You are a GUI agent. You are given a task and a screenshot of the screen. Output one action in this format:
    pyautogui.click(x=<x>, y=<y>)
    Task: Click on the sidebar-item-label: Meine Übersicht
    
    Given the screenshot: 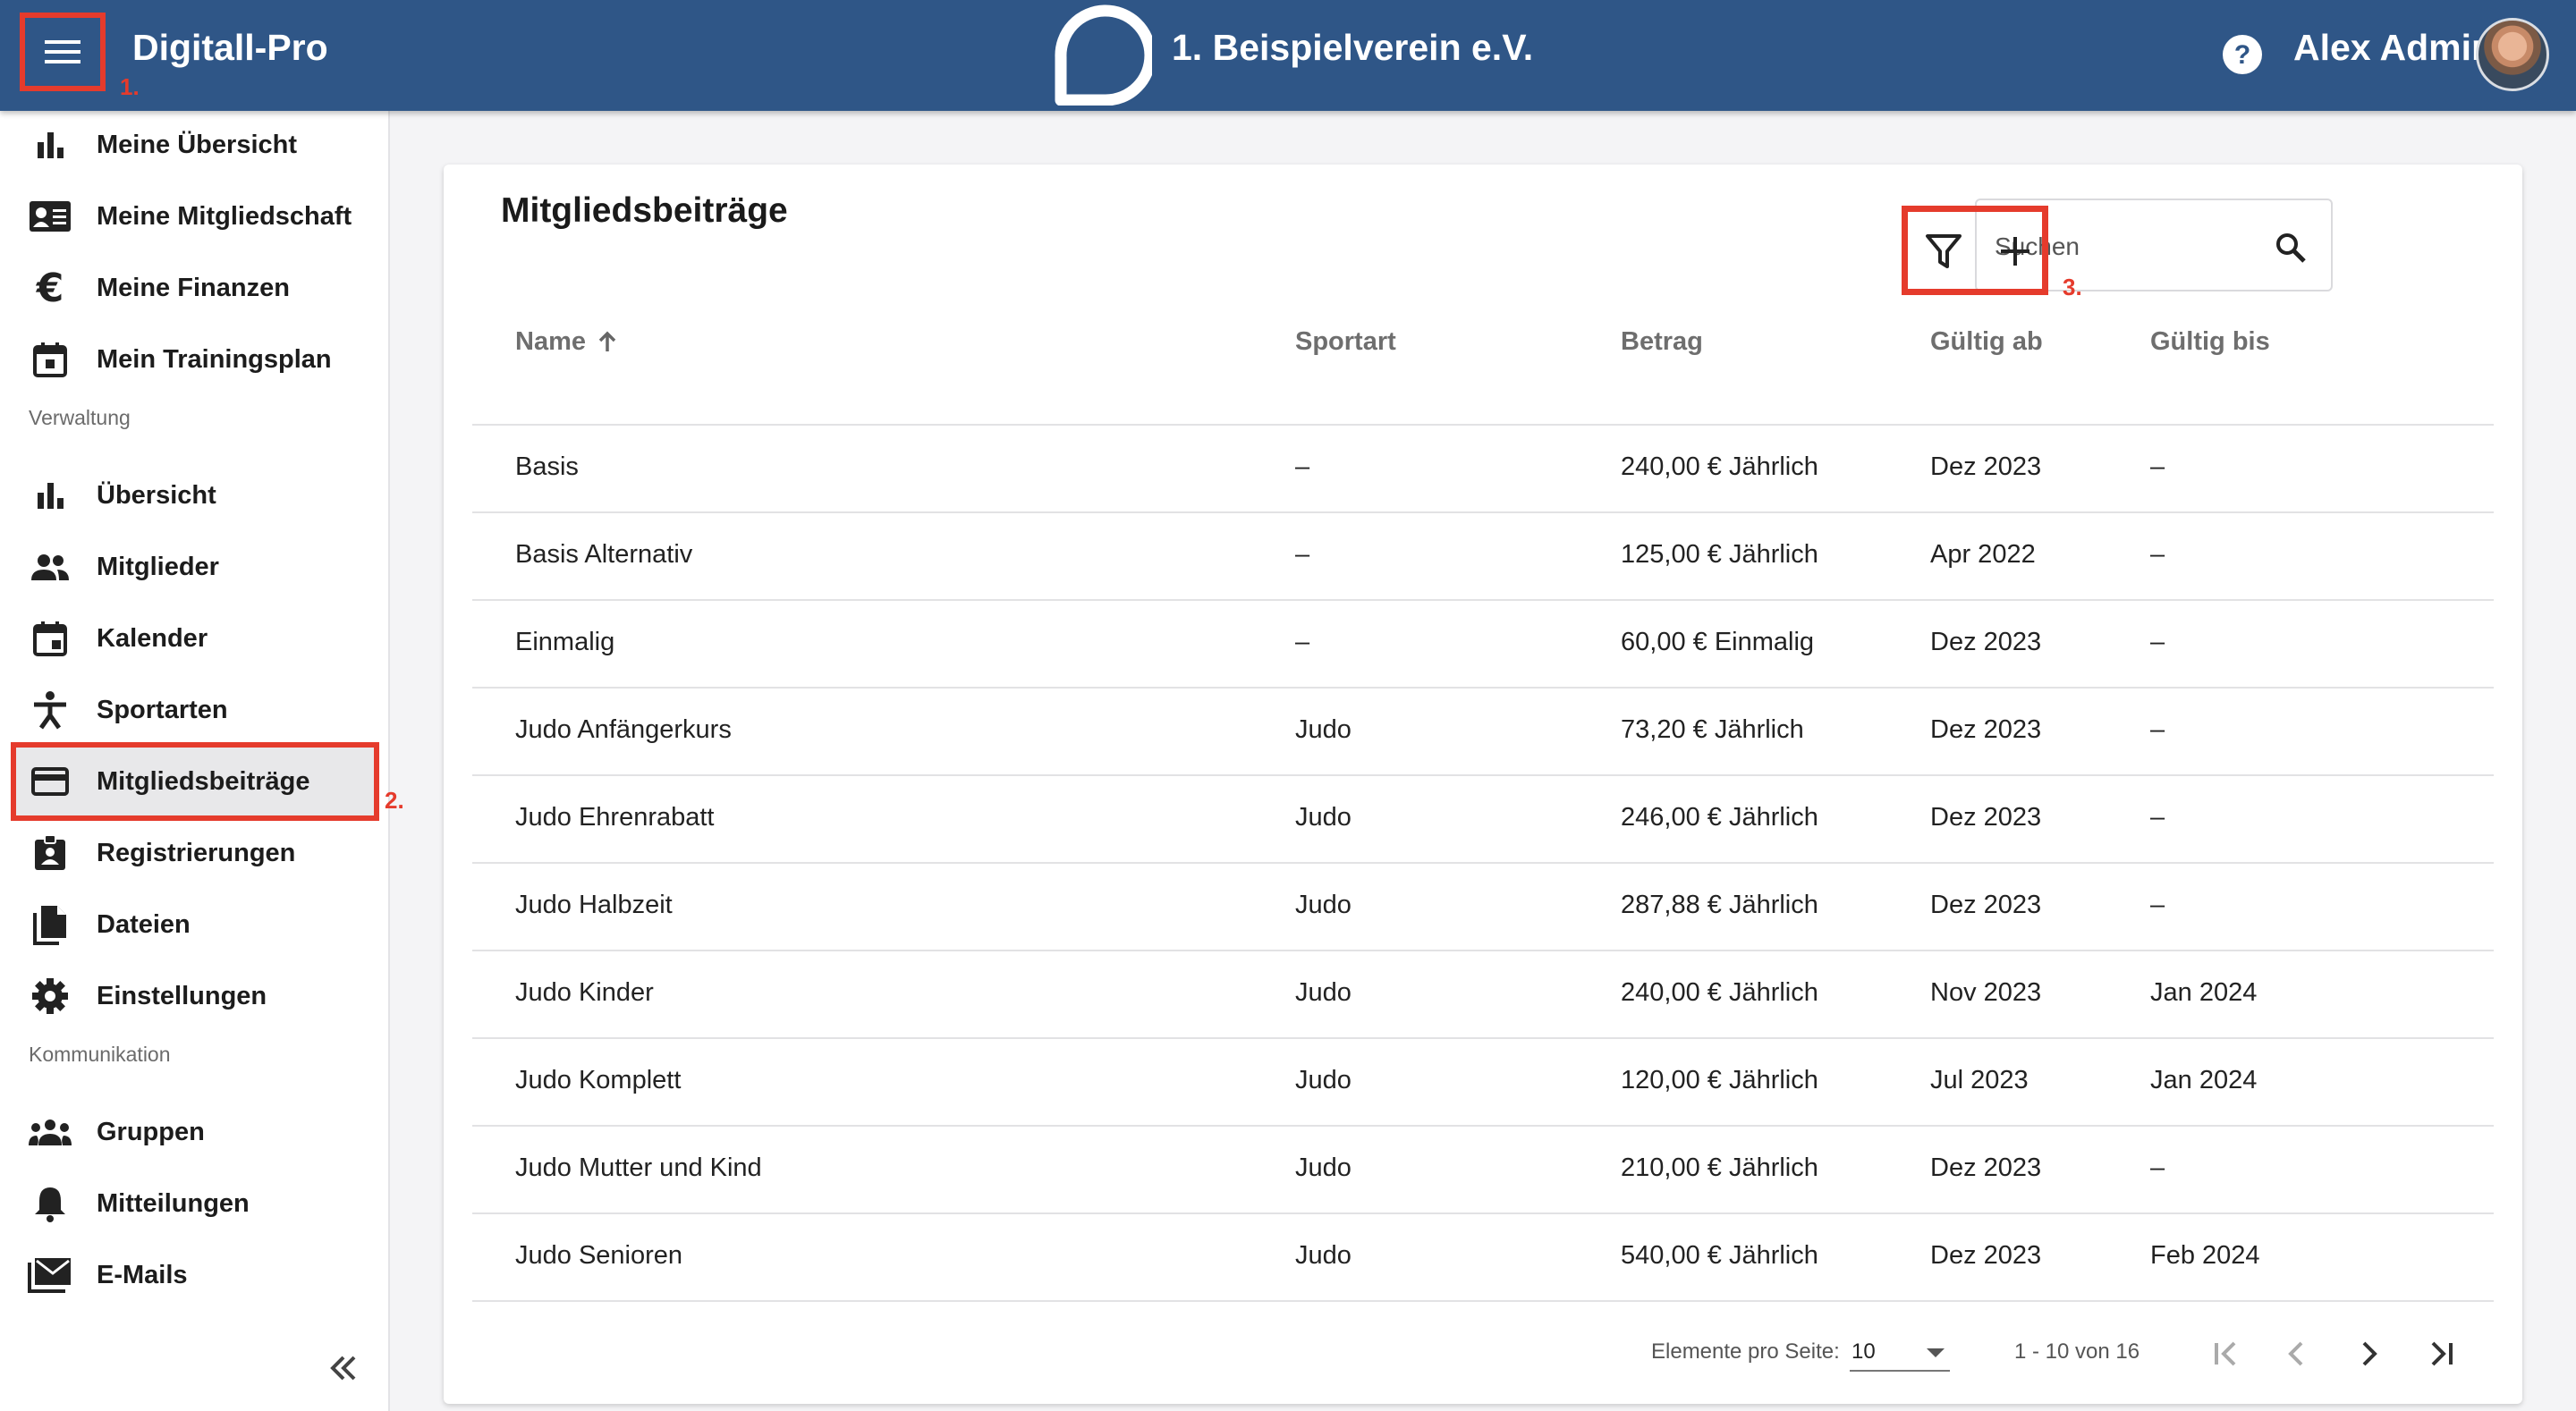 What is the action you would take?
    pyautogui.click(x=197, y=145)
    